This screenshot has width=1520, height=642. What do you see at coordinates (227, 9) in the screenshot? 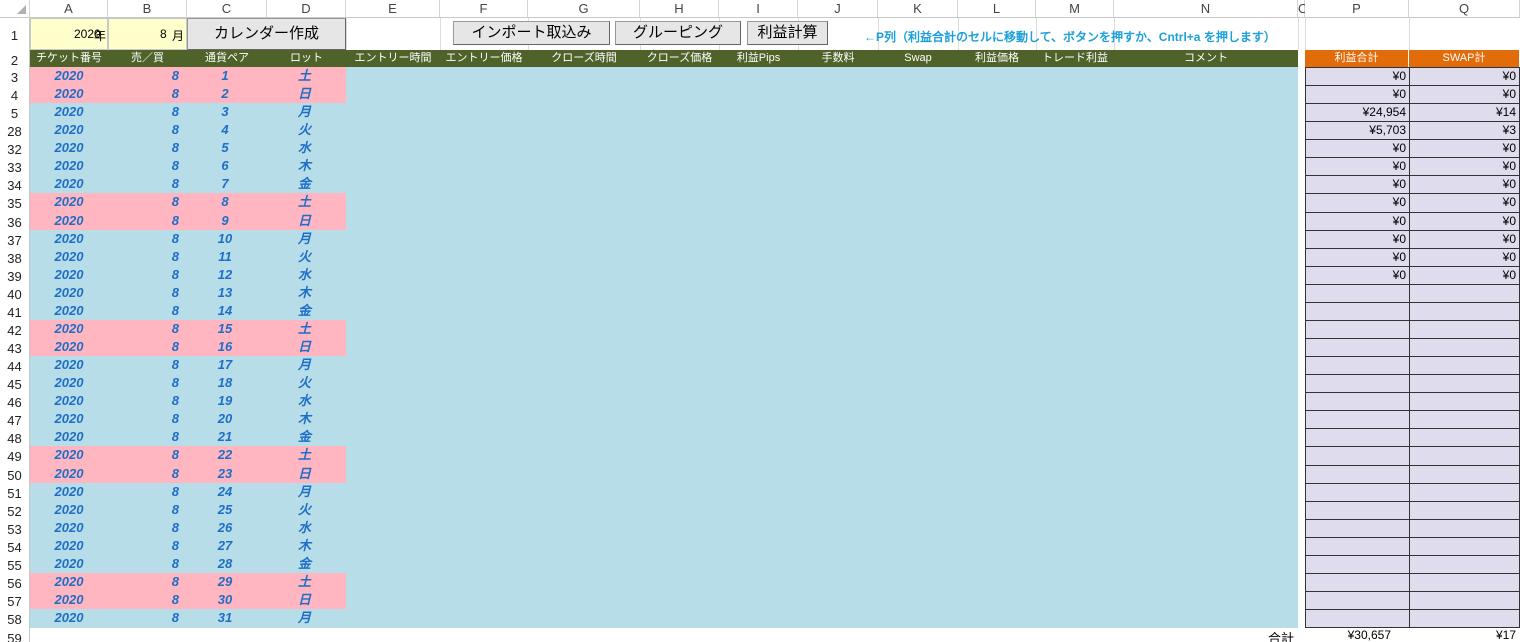
I see `column-header-c: C` at bounding box center [227, 9].